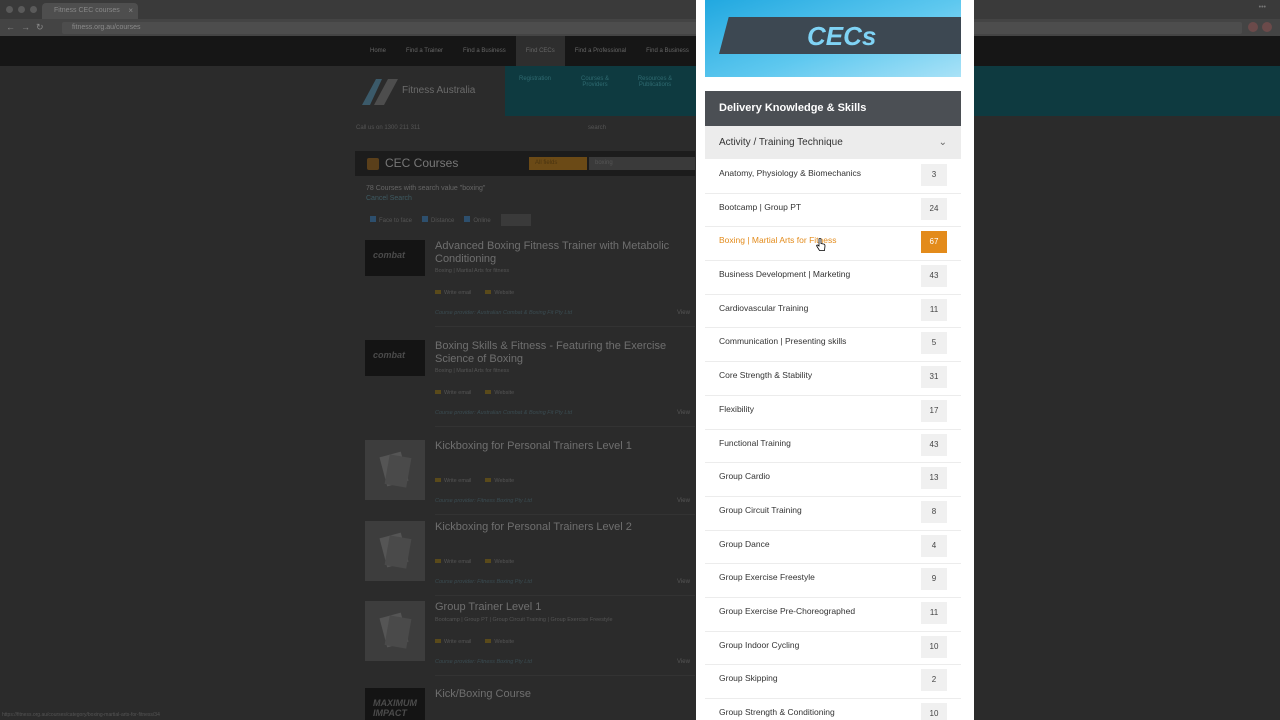 The height and width of the screenshot is (720, 1280). I want to click on category-item: Core Strength & Stability 31, so click(833, 379).